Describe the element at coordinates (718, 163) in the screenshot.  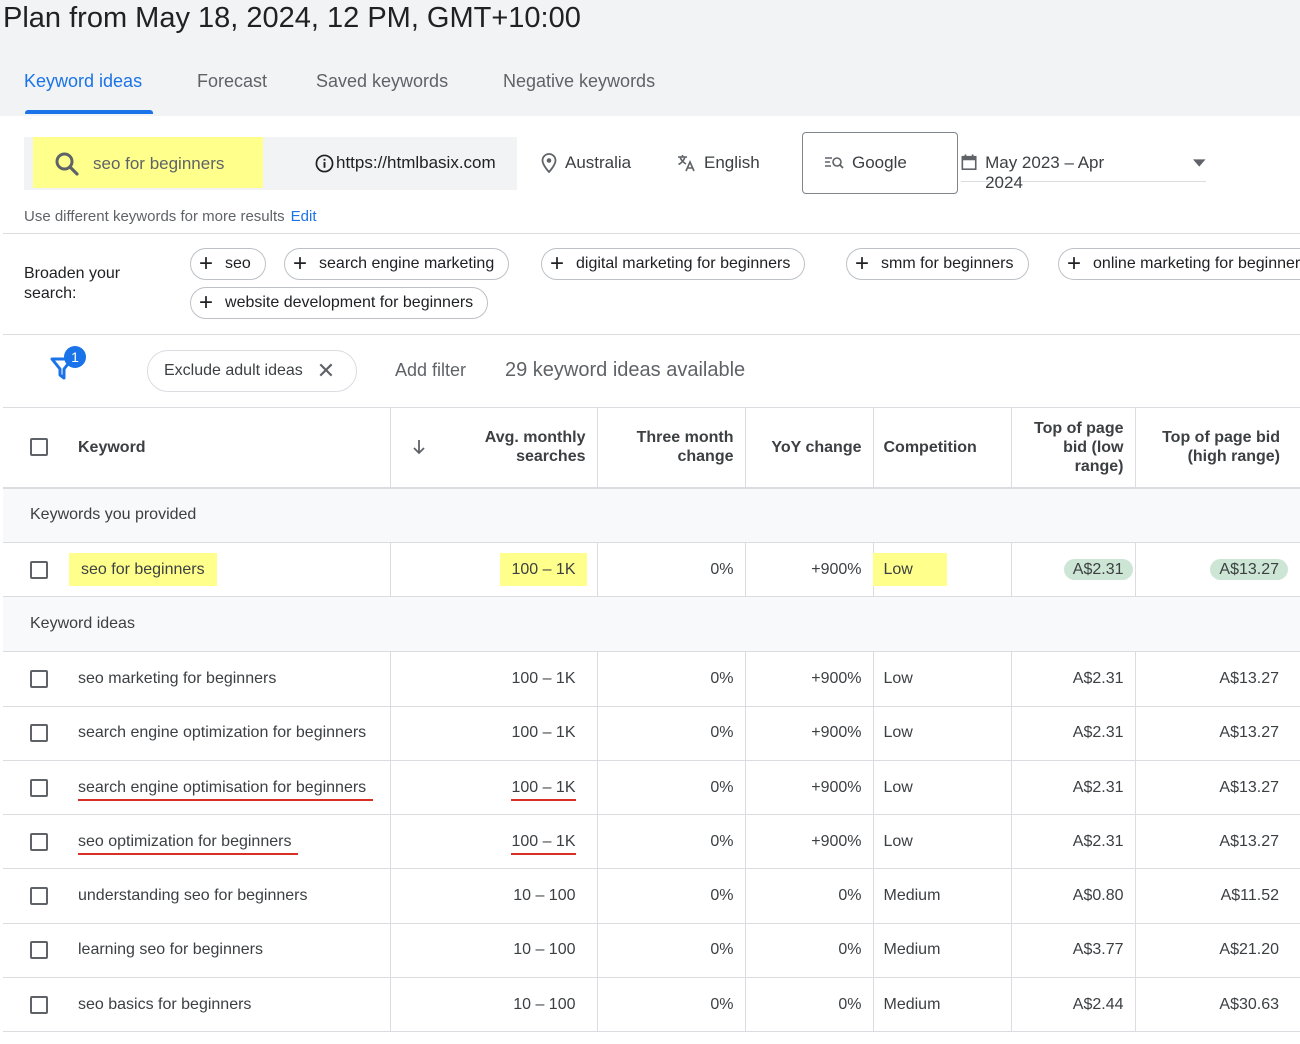
I see `language-selector: English` at that location.